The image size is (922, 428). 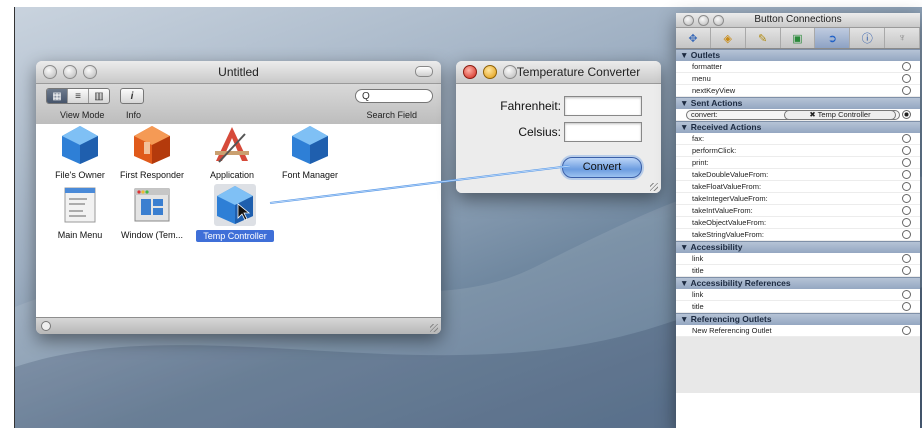 What do you see at coordinates (698, 138) in the screenshot?
I see `action-label: fax:` at bounding box center [698, 138].